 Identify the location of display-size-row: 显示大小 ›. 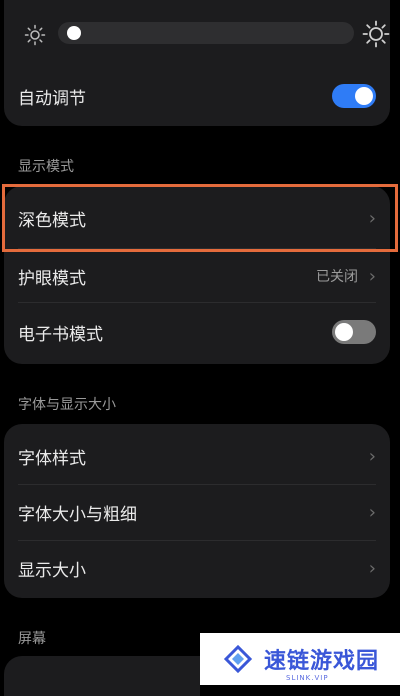
(197, 568).